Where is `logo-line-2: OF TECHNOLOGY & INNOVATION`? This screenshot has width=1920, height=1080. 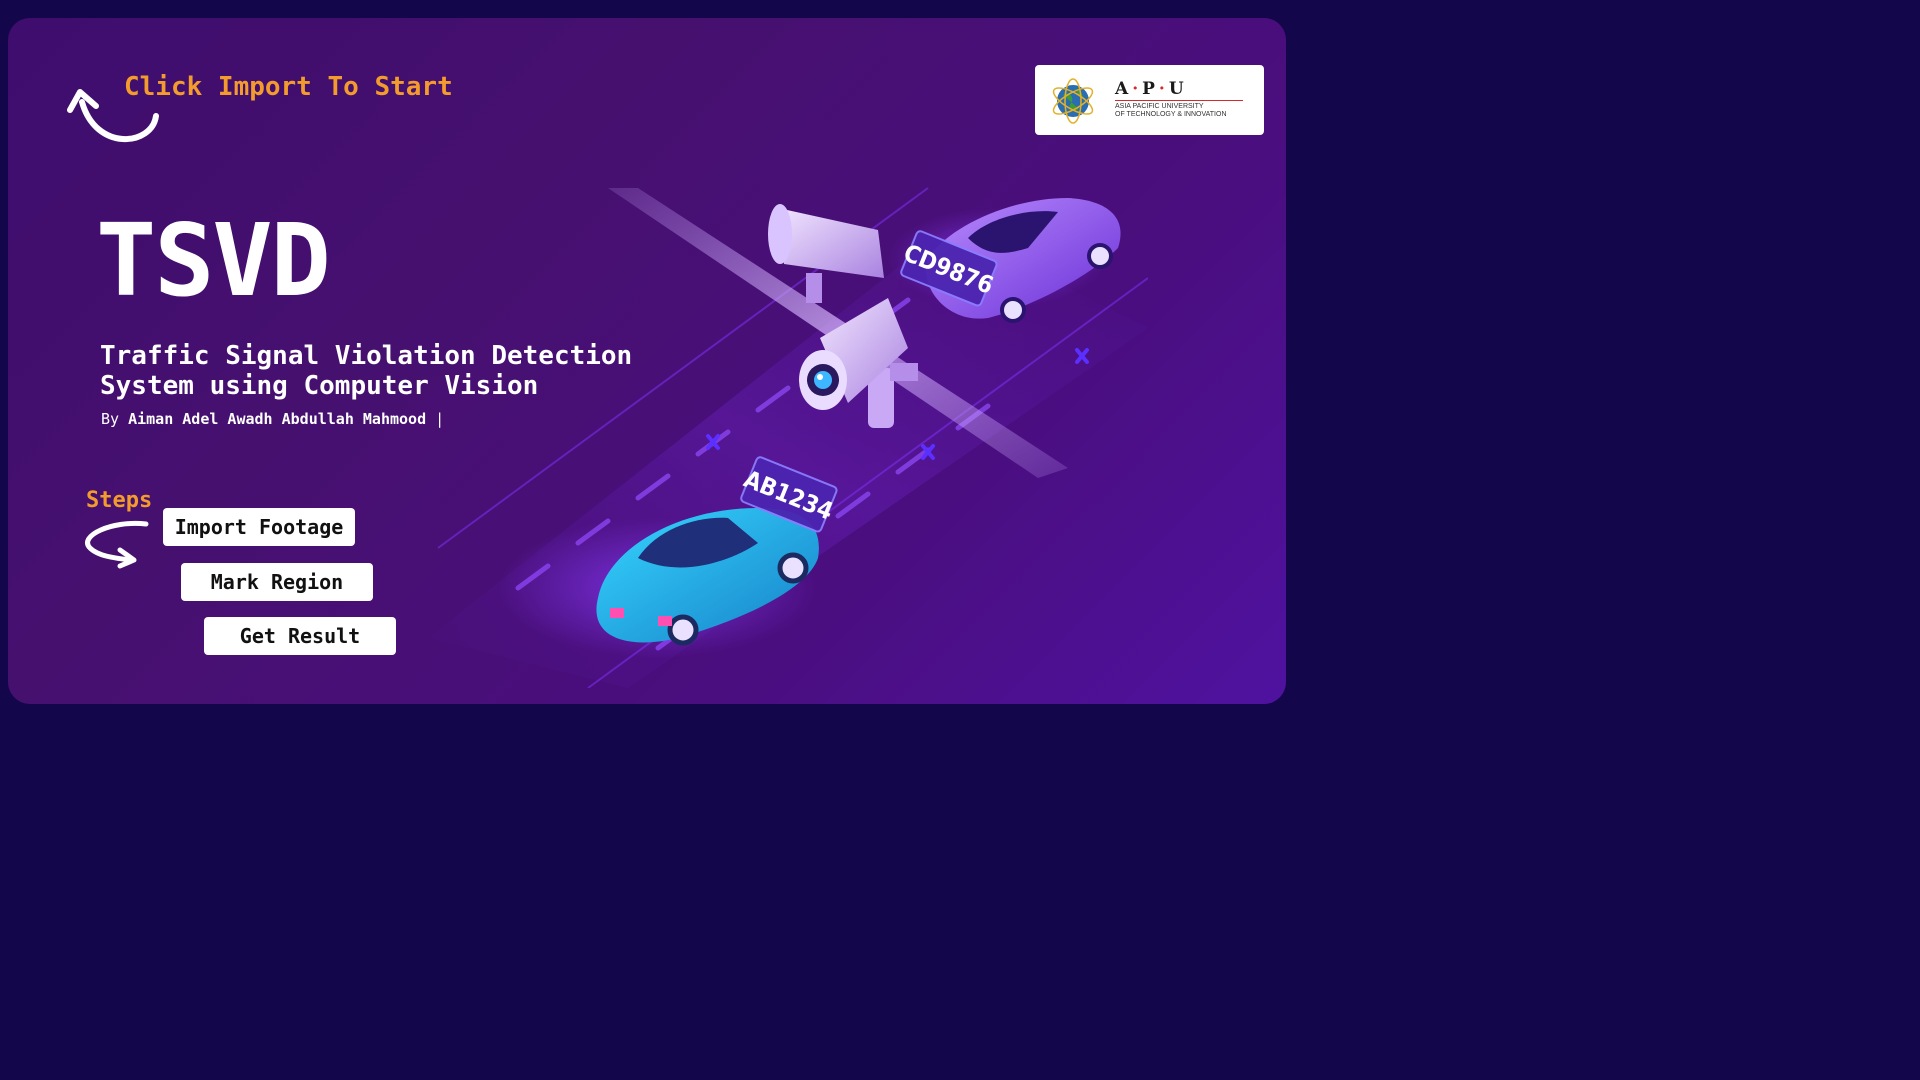
logo-line-2: OF TECHNOLOGY & INNOVATION is located at coordinates (1171, 114).